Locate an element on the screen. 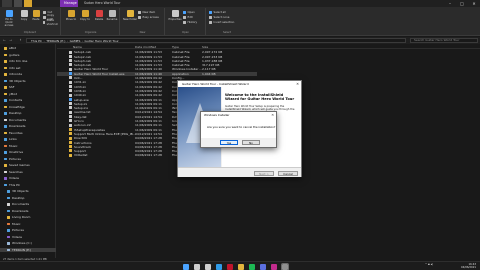 This screenshot has height=270, width=480. manage-tab: Manage is located at coordinates (69, 3).